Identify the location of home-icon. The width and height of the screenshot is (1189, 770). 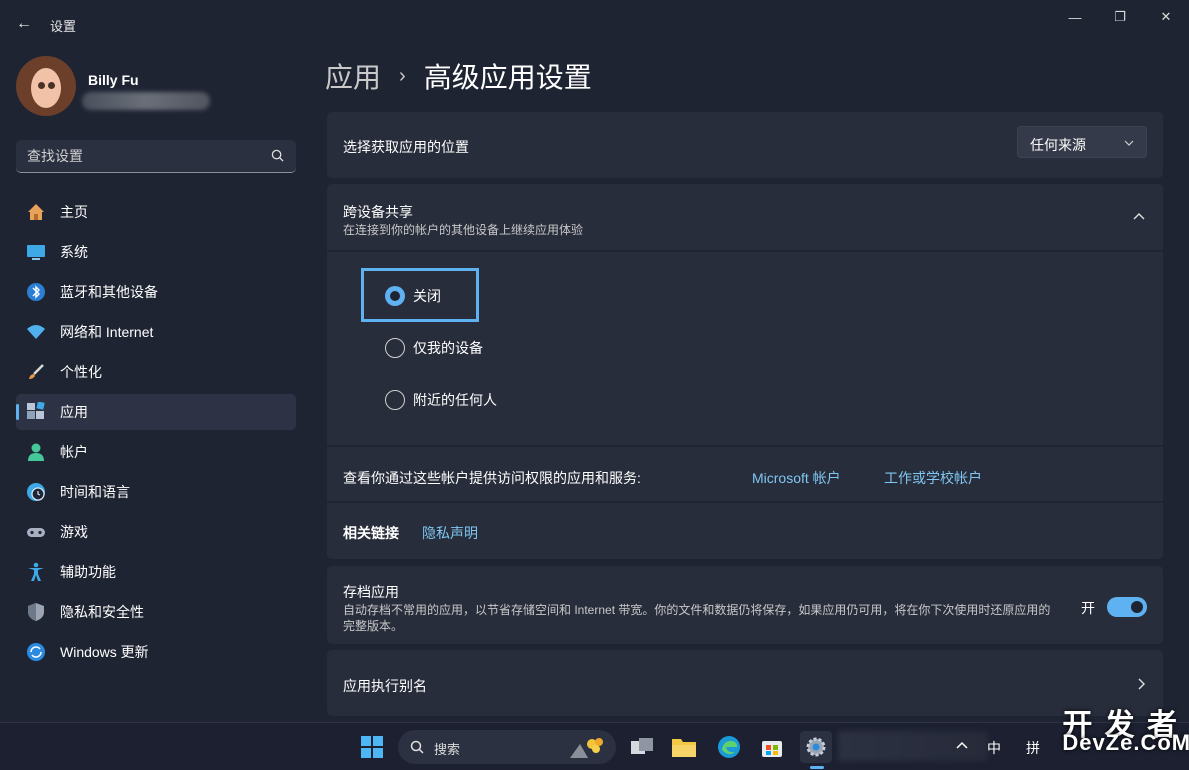
(36, 212).